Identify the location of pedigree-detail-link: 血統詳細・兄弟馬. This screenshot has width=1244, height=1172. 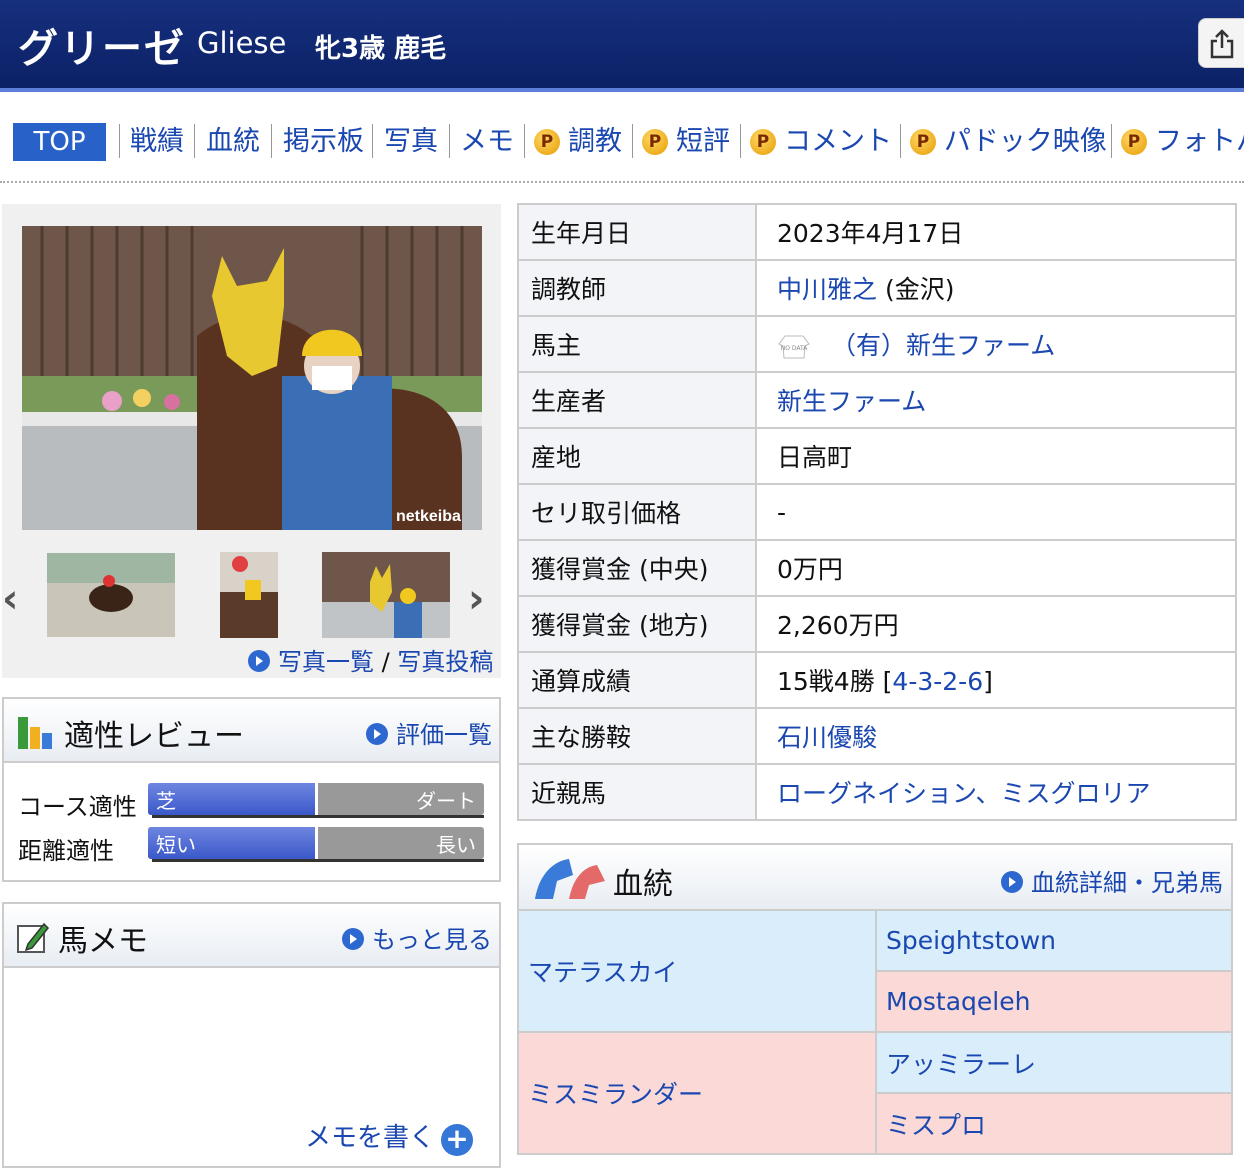
(1127, 883).